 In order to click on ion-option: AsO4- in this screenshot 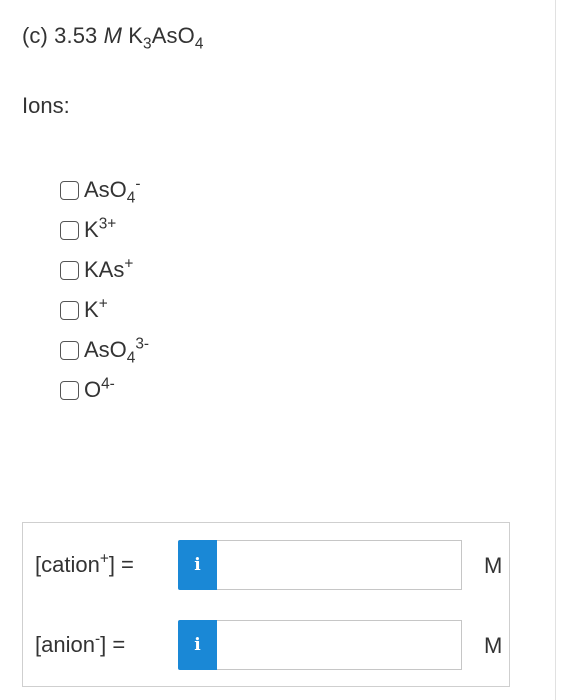, I will do `click(104, 190)`.